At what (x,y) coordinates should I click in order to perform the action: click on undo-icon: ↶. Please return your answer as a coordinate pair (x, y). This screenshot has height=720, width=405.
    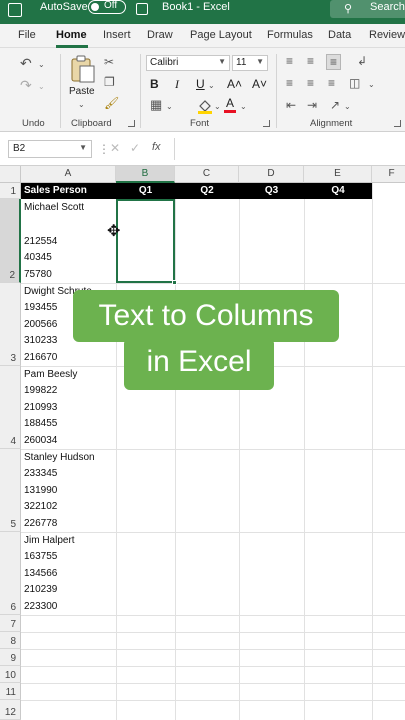
    Looking at the image, I should click on (26, 63).